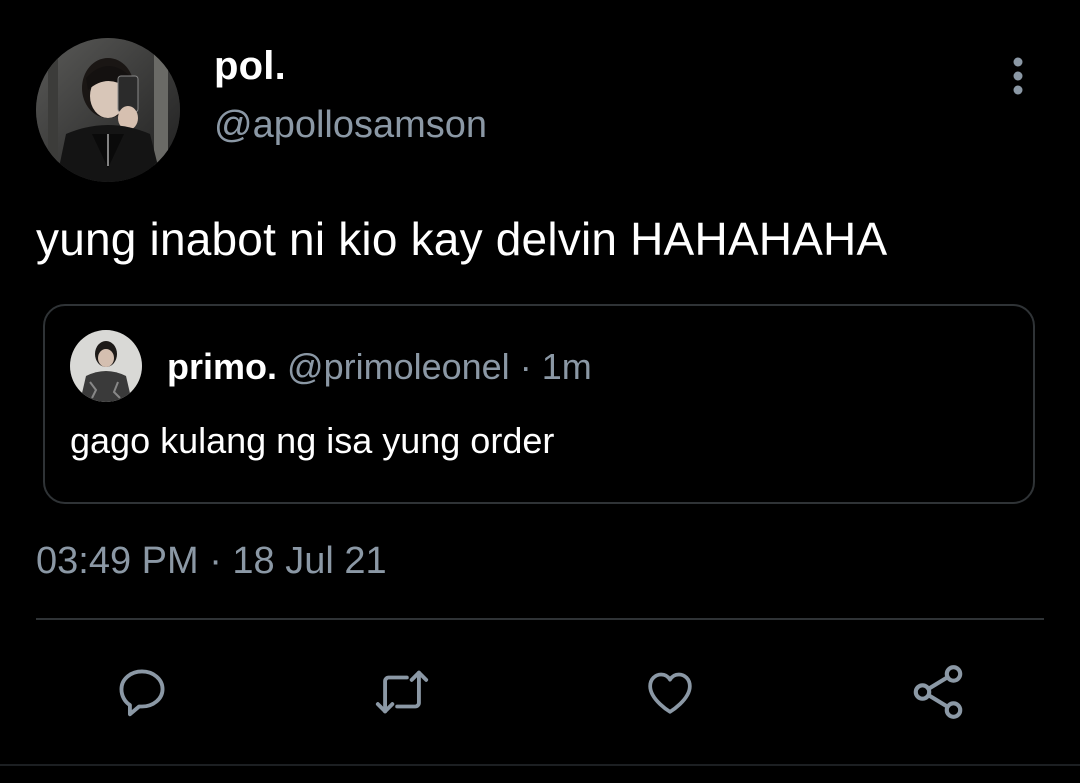 This screenshot has width=1080, height=783. I want to click on reply-button, so click(142, 692).